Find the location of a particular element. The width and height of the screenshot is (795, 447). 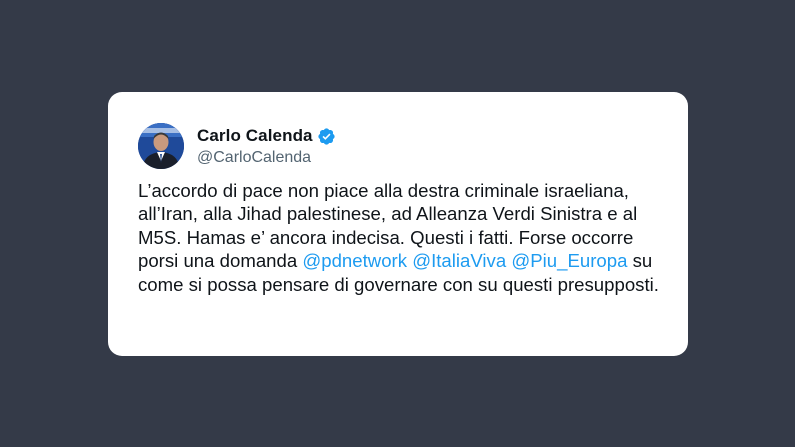

verified-badge-icon is located at coordinates (326, 136).